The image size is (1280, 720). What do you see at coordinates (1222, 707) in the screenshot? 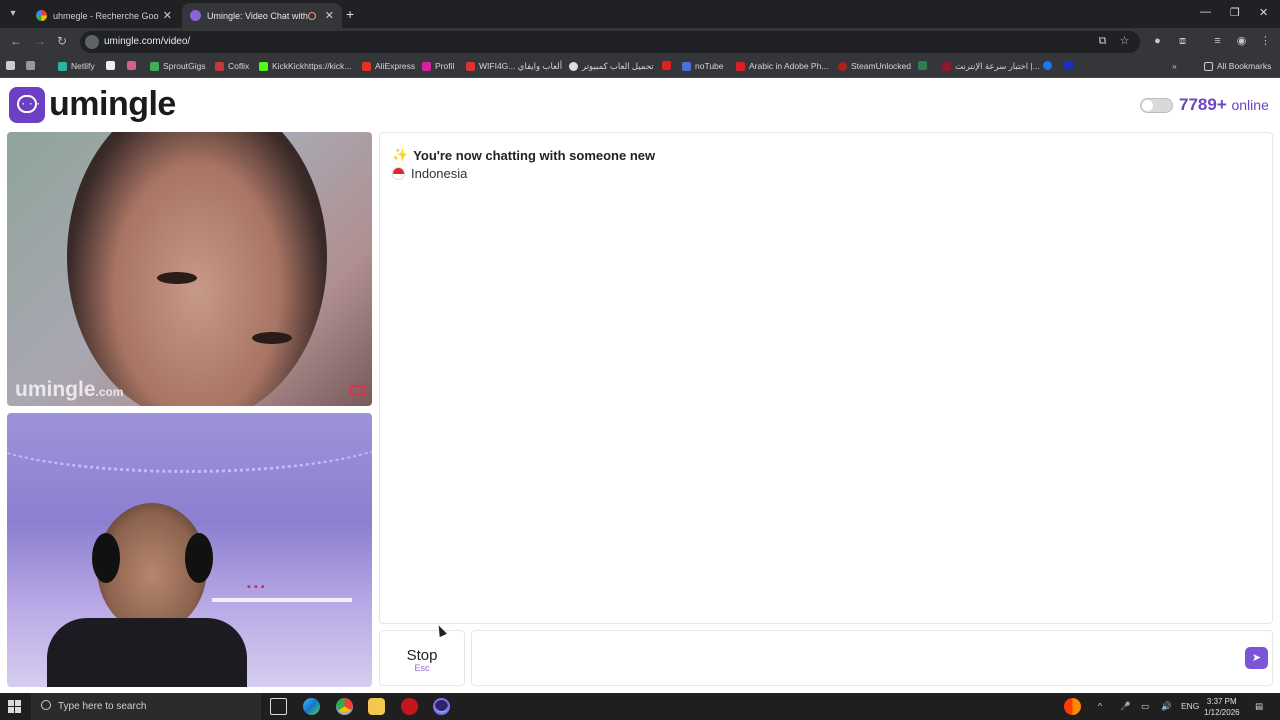
I see `clock: 3:37 PM 1/12/2026` at bounding box center [1222, 707].